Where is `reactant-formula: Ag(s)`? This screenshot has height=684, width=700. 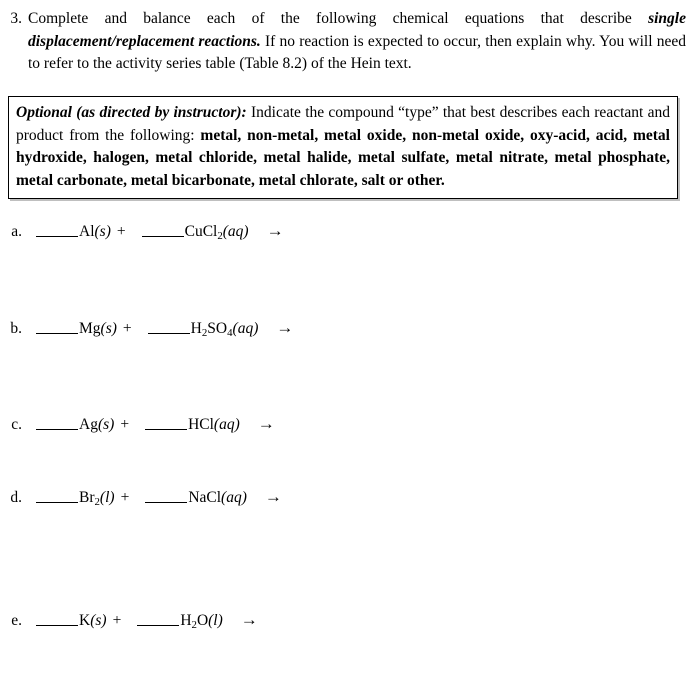 reactant-formula: Ag(s) is located at coordinates (97, 424).